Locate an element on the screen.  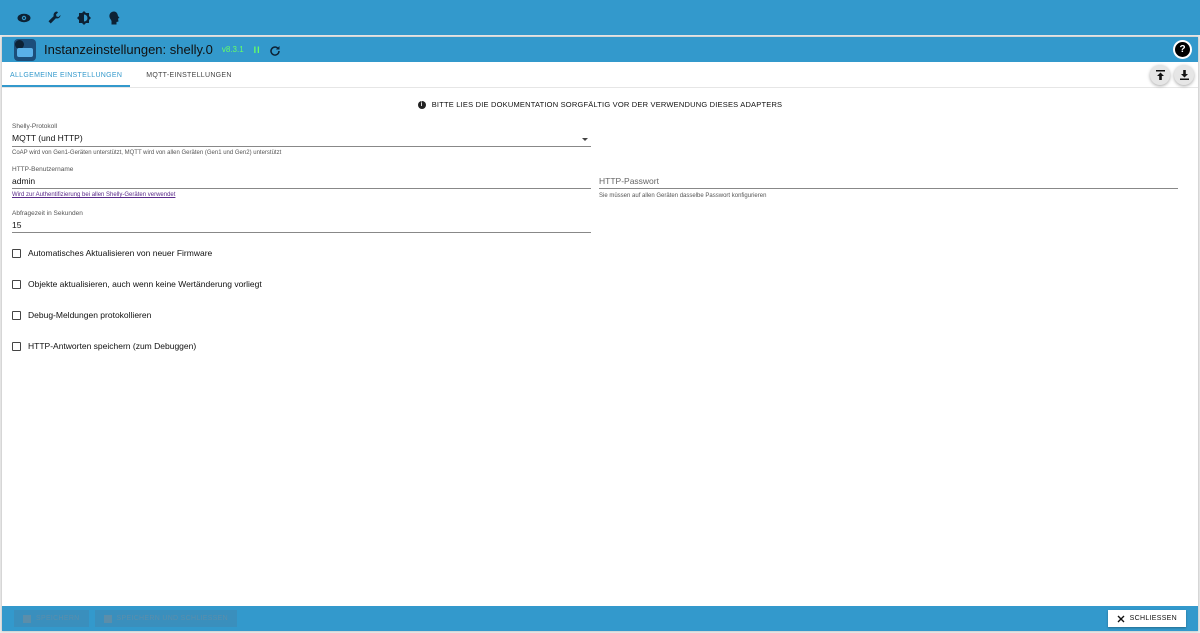
close-icon is located at coordinates (1121, 618).